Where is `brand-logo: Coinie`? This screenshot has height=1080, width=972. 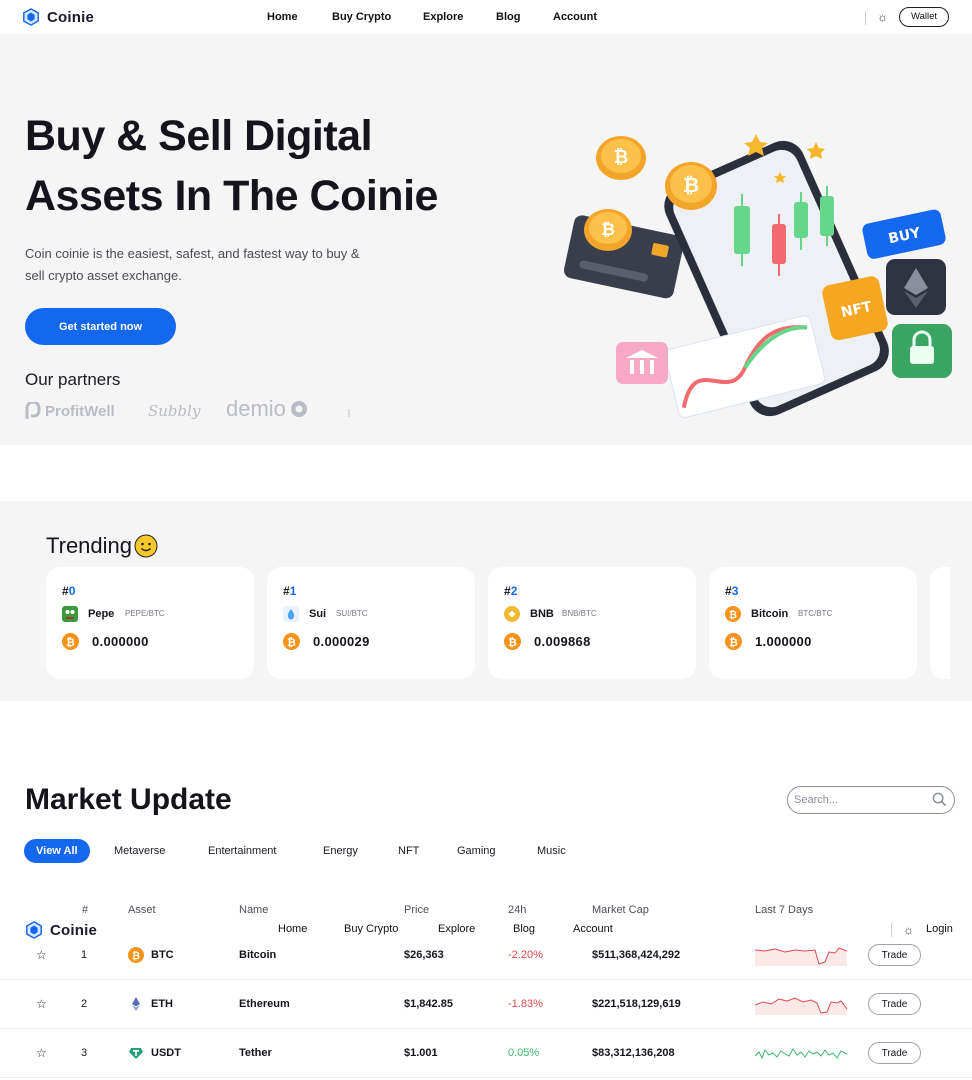
brand-logo: Coinie is located at coordinates (58, 17).